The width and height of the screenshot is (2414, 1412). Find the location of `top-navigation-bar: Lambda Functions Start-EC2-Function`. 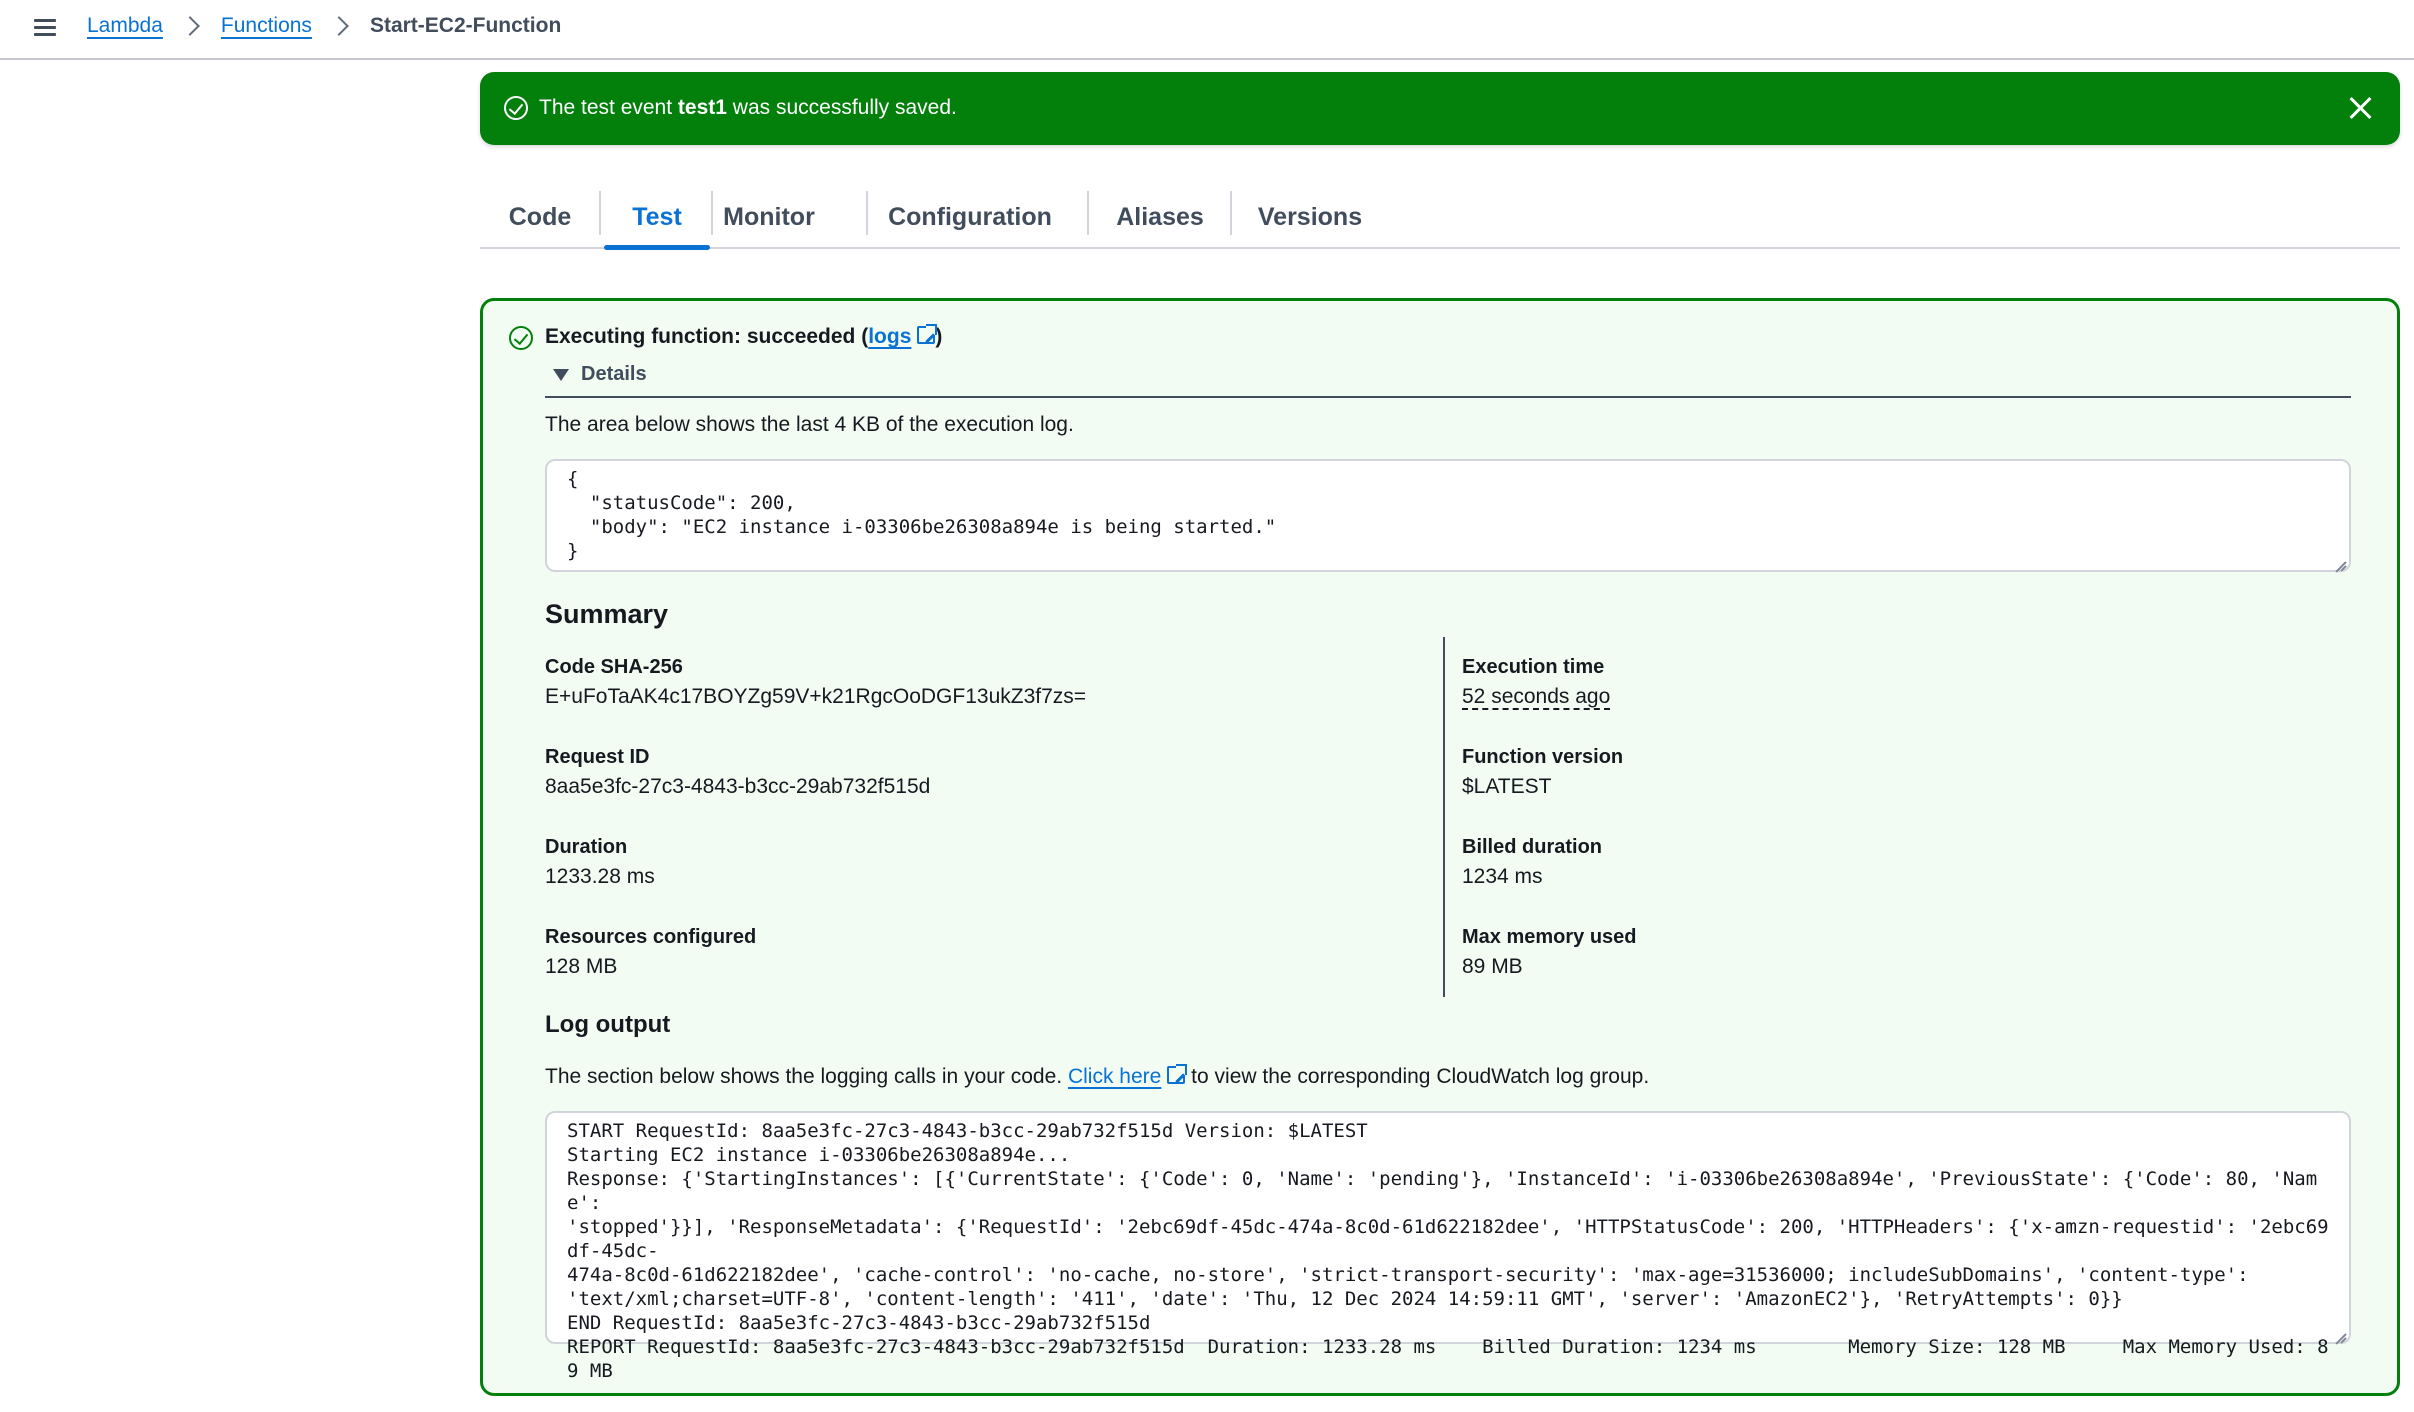

top-navigation-bar: Lambda Functions Start-EC2-Function is located at coordinates (1207, 30).